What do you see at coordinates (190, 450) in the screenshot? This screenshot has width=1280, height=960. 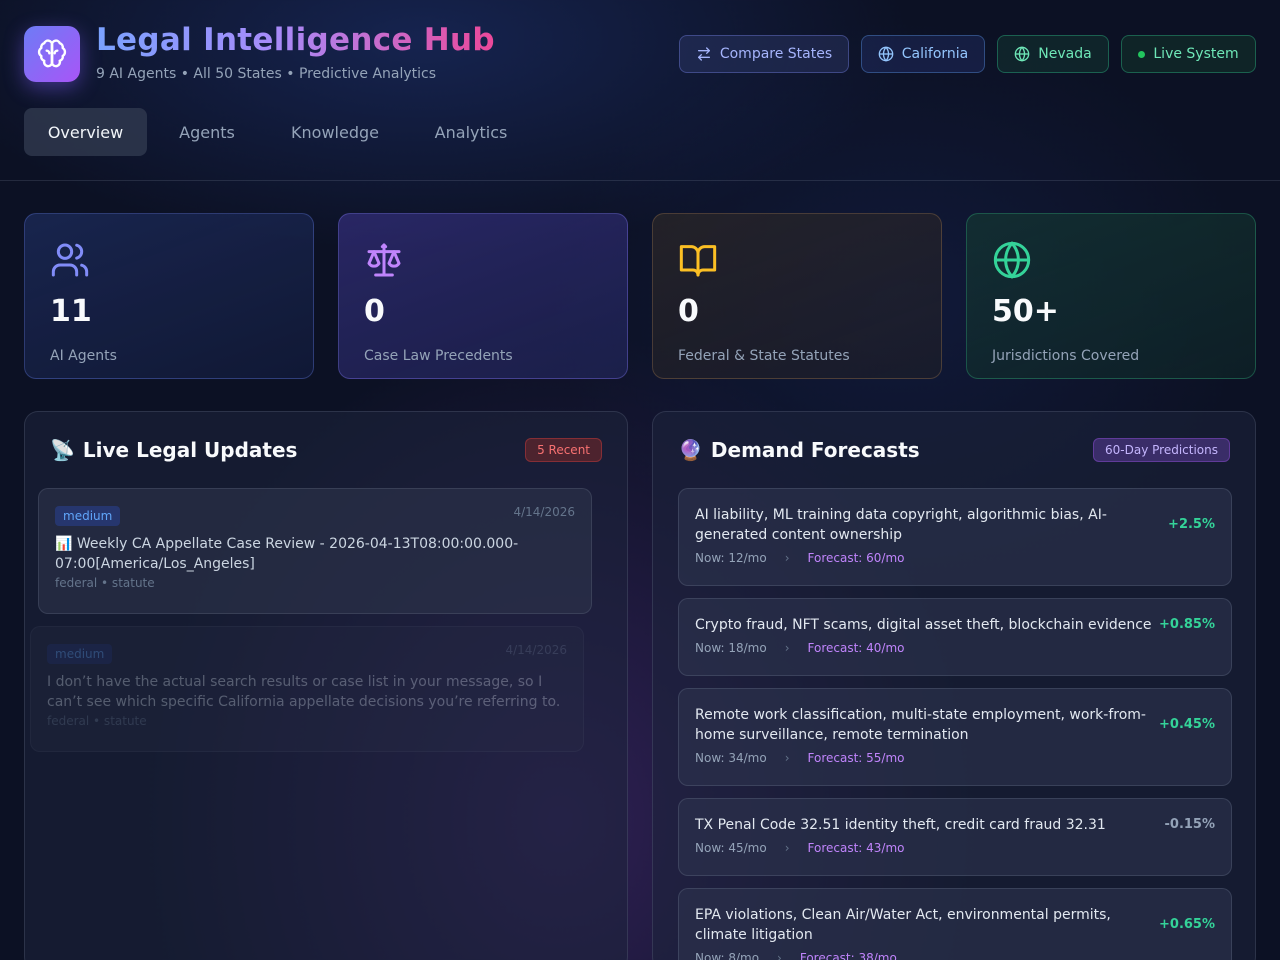 I see `live-updates-heading: Live Legal Updates` at bounding box center [190, 450].